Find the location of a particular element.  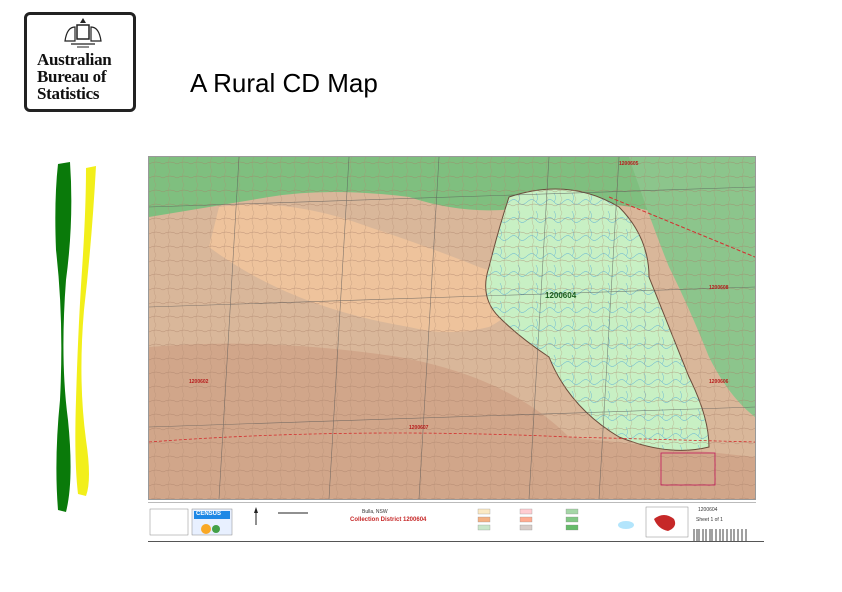

cd-label-neighbour: 1200607 is located at coordinates (419, 428).